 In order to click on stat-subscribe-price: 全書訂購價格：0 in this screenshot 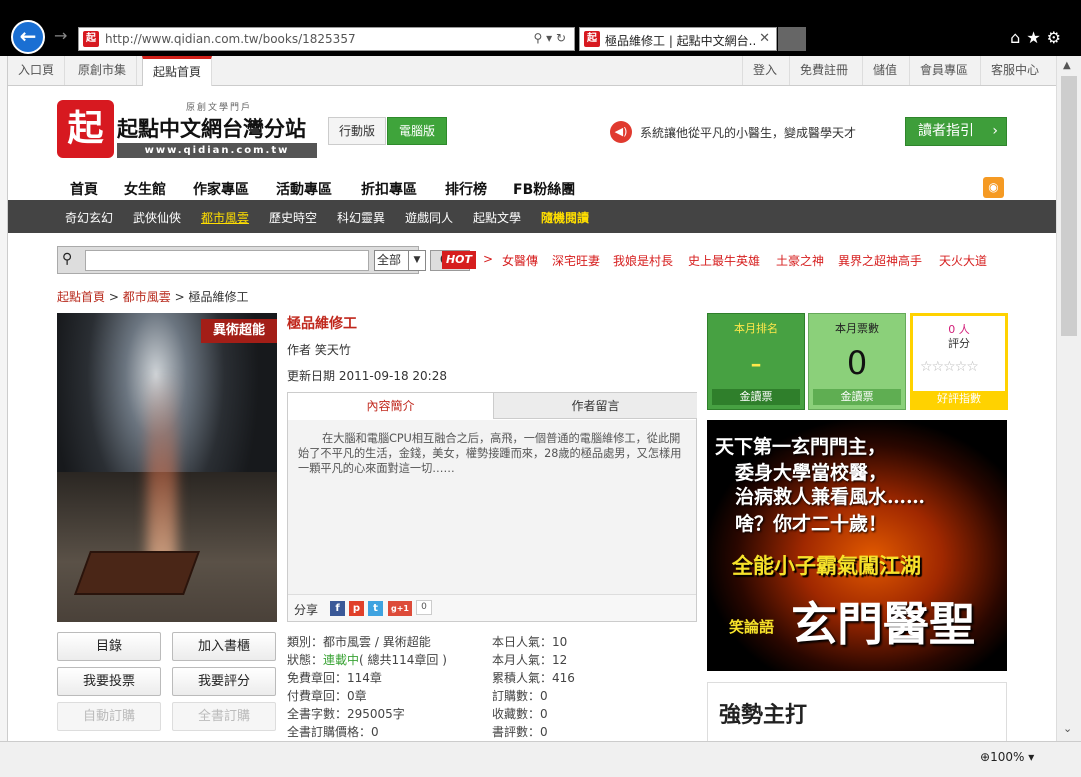, I will do `click(333, 732)`.